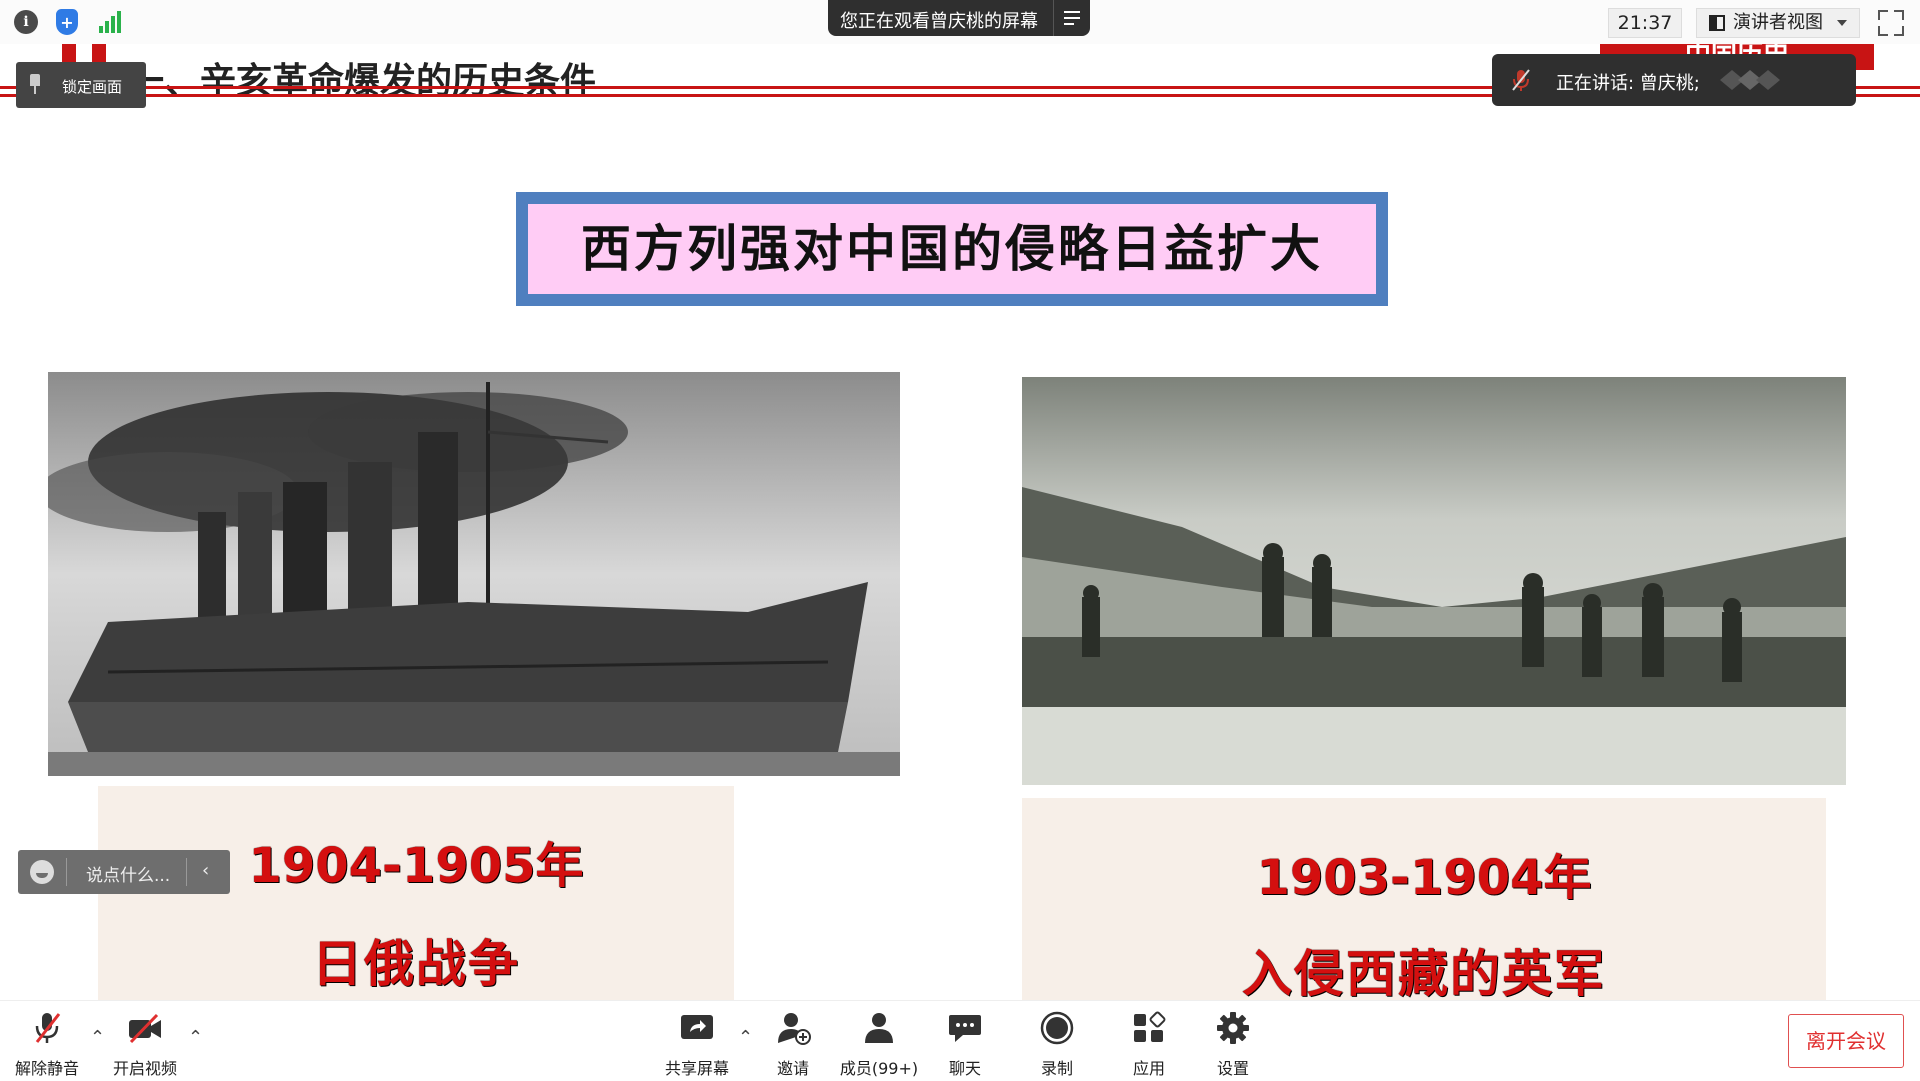 Image resolution: width=1920 pixels, height=1081 pixels. What do you see at coordinates (46, 1068) in the screenshot?
I see `unmute-label: 解除静音` at bounding box center [46, 1068].